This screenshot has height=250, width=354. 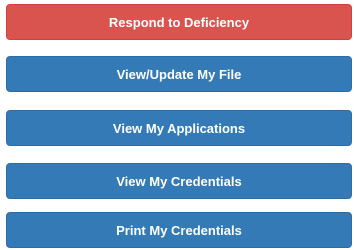 I want to click on view-applications-button: View My Applications, so click(x=179, y=128).